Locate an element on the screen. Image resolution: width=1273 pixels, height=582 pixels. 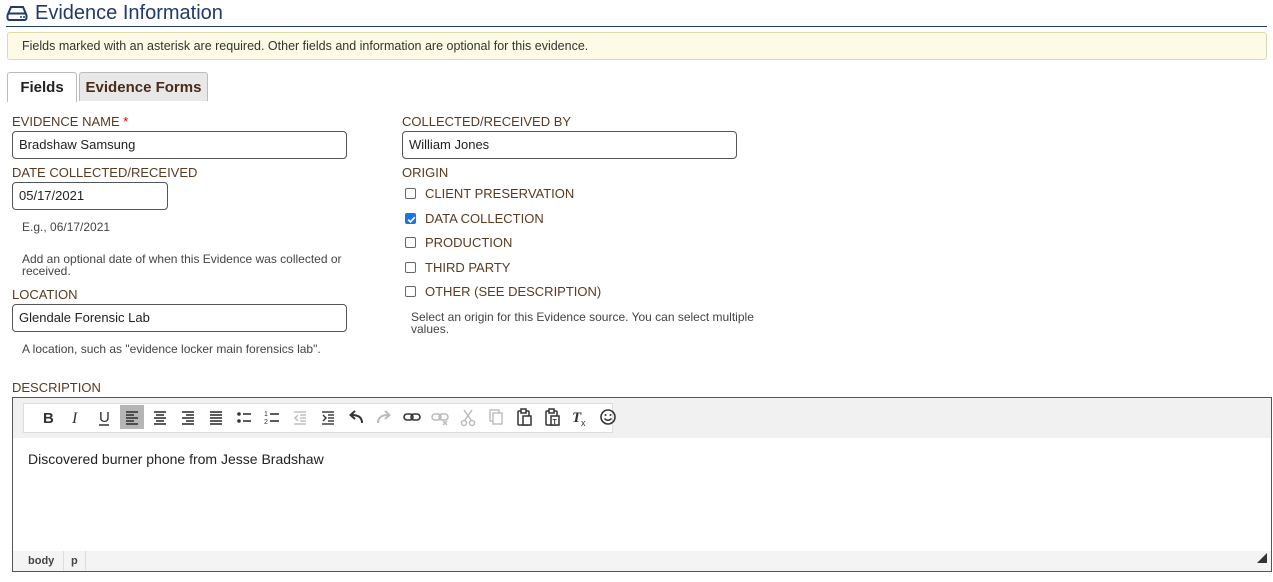
checkbox-checked is located at coordinates (410, 218).